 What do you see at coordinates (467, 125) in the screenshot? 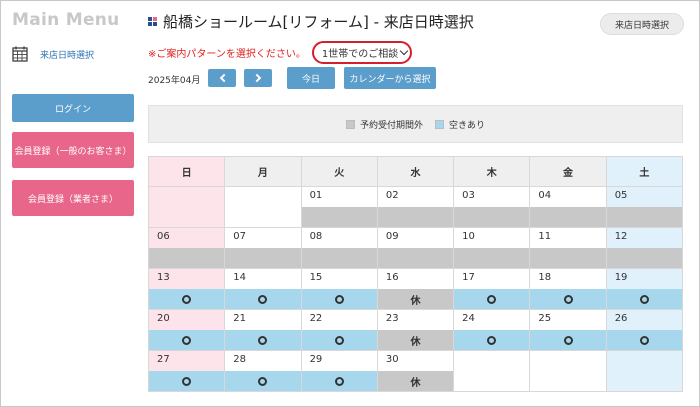
I see `legend-open-label: 空きあり` at bounding box center [467, 125].